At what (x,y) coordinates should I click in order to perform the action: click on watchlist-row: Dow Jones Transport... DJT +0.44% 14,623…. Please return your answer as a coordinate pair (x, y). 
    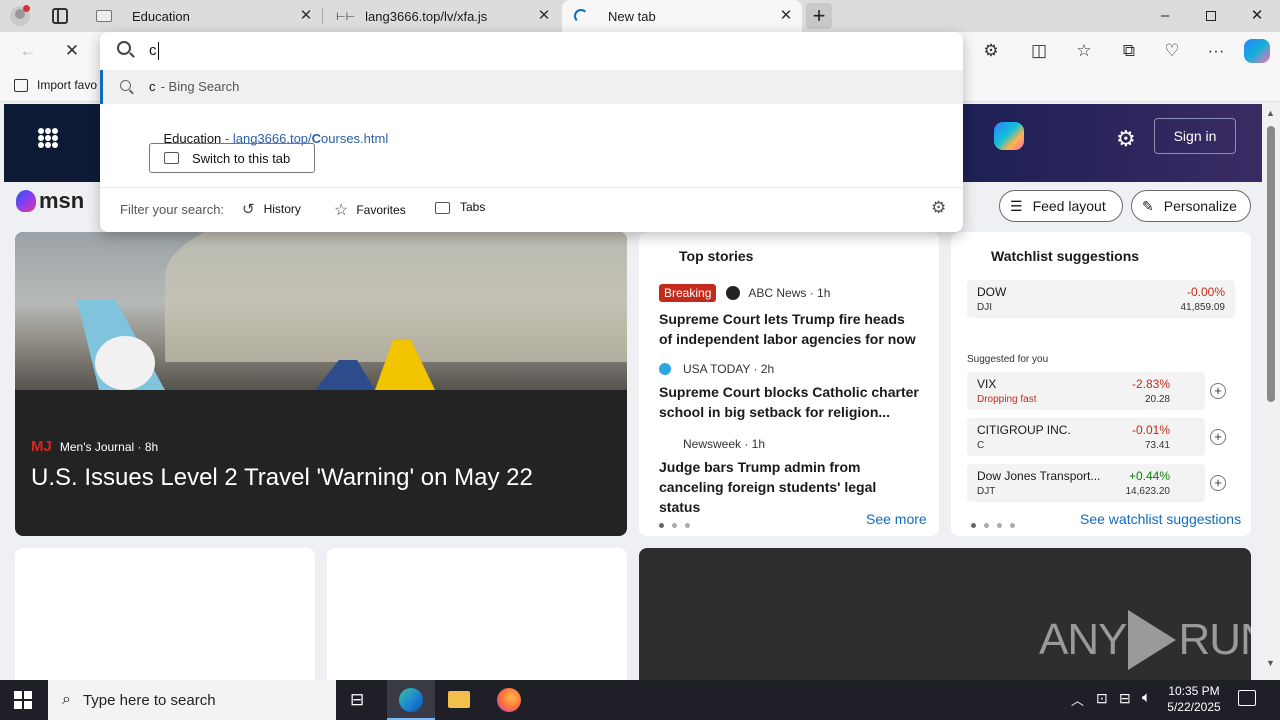
    Looking at the image, I should click on (1096, 483).